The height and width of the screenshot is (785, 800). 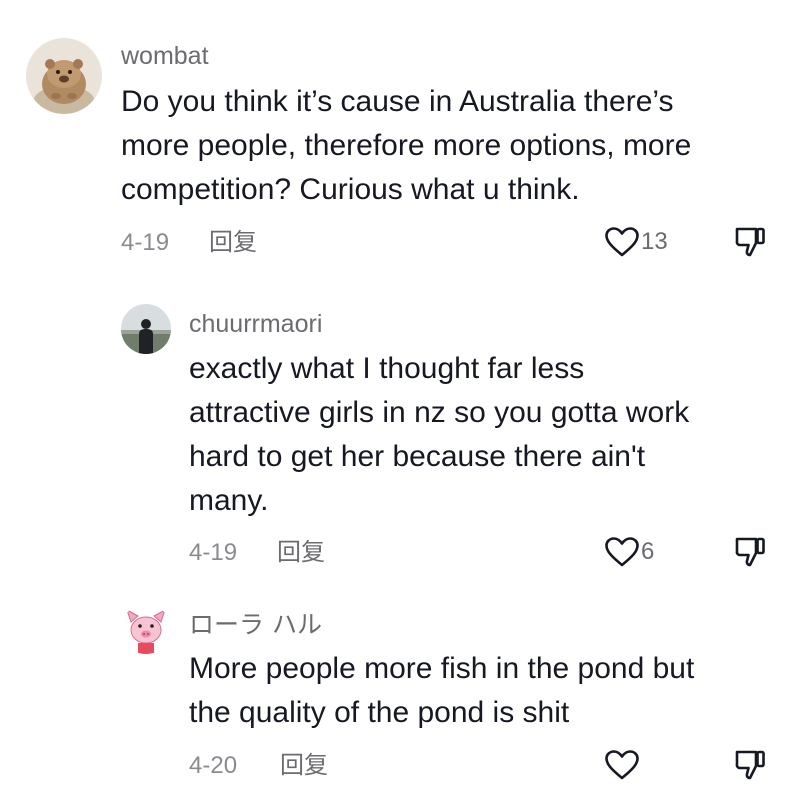 I want to click on cartoon-pig-avatar-icon, so click(x=146, y=629).